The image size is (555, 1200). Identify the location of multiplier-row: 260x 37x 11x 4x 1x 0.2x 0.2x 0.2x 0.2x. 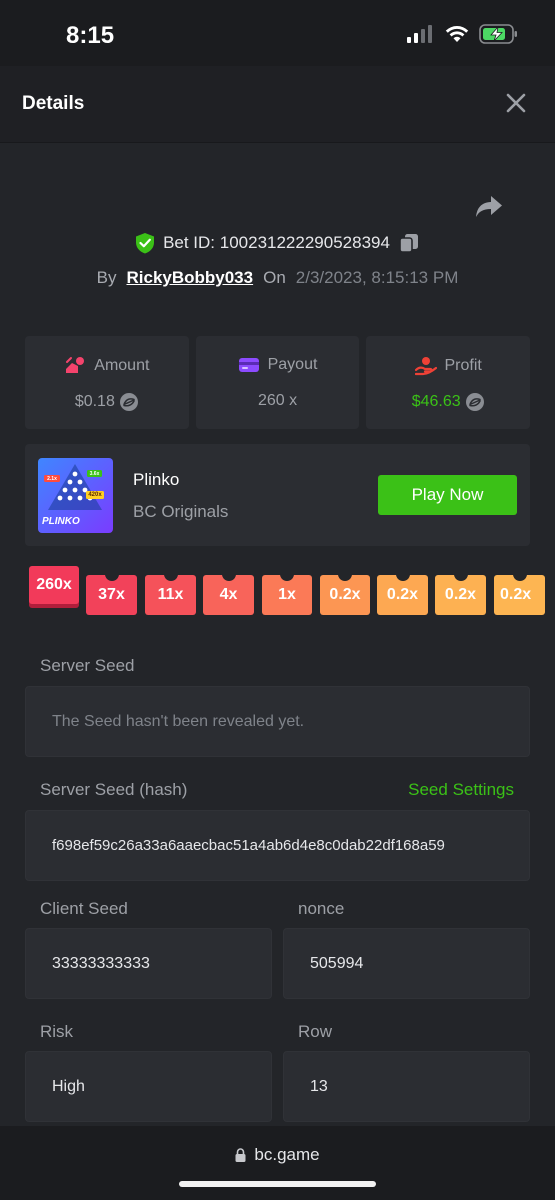
(292, 593).